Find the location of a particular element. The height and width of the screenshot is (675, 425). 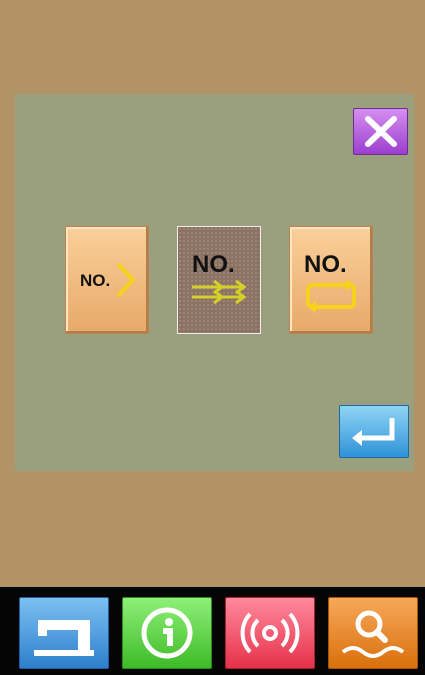

confirm-button is located at coordinates (374, 431).